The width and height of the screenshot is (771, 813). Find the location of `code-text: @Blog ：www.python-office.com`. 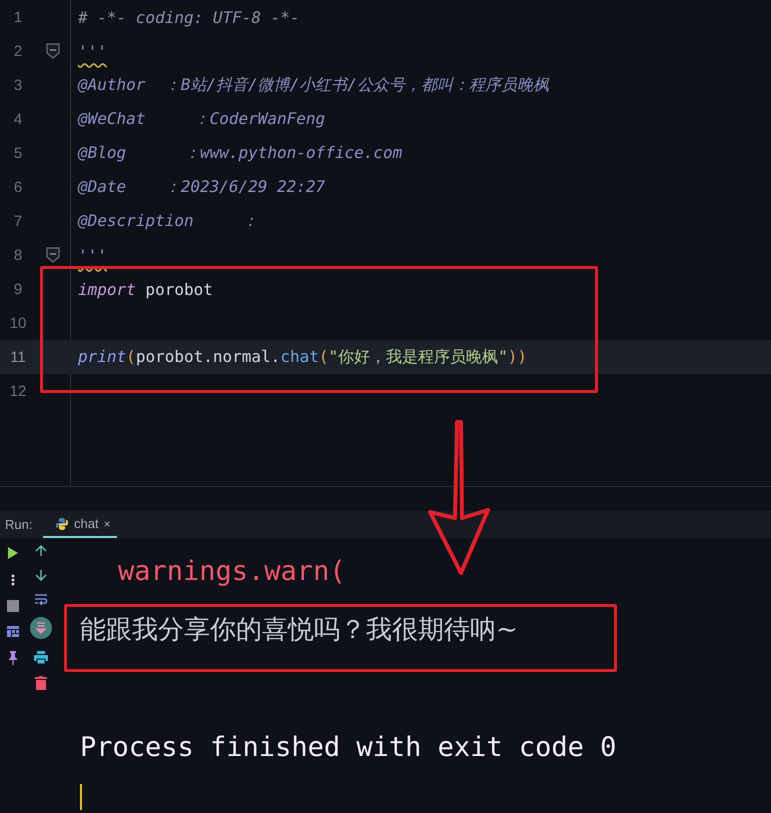

code-text: @Blog ：www.python-office.com is located at coordinates (240, 152).